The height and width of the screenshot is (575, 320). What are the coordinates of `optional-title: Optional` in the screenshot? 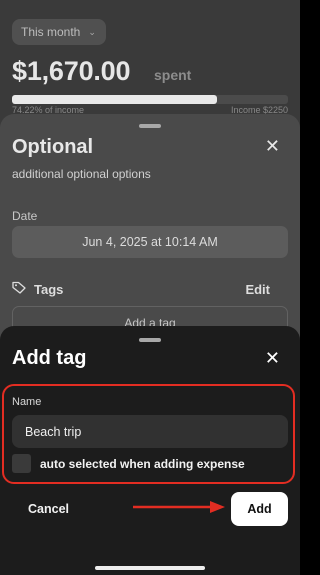 It's located at (53, 147).